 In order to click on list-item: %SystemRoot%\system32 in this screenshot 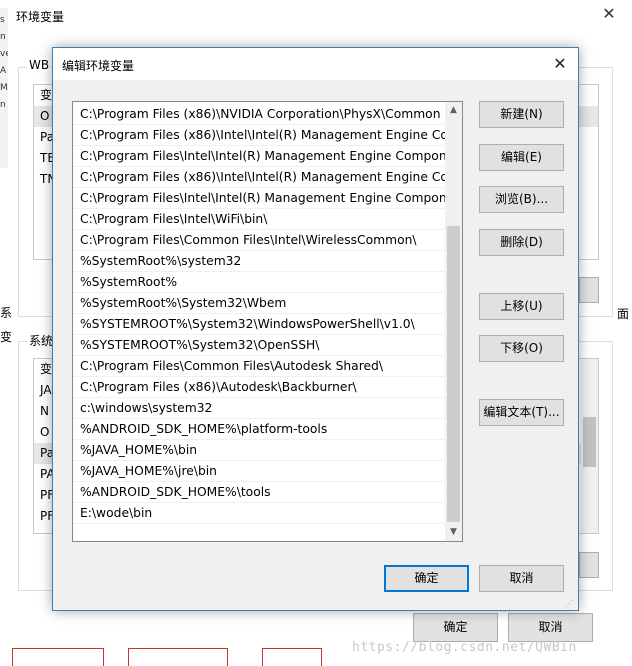, I will do `click(259, 261)`.